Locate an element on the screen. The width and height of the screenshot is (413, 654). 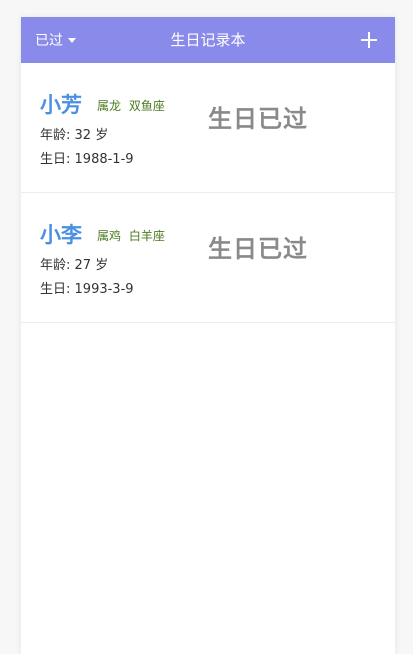
zodiac-tag: 属鸡 is located at coordinates (109, 236).